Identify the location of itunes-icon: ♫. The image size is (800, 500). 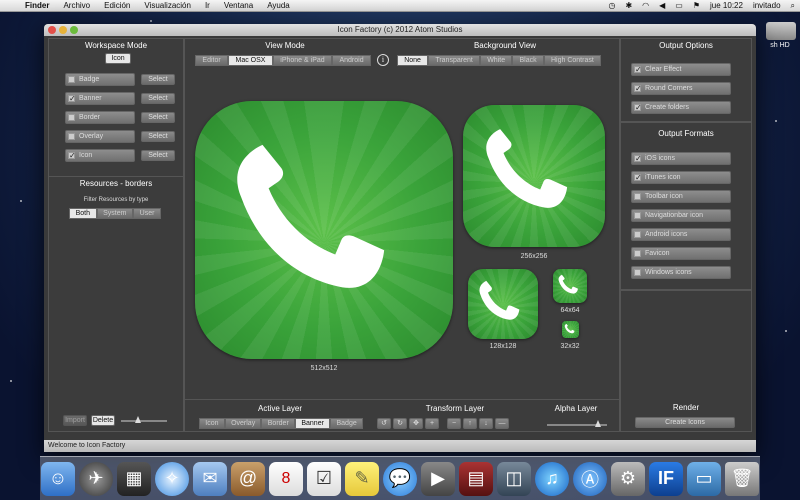
(552, 478).